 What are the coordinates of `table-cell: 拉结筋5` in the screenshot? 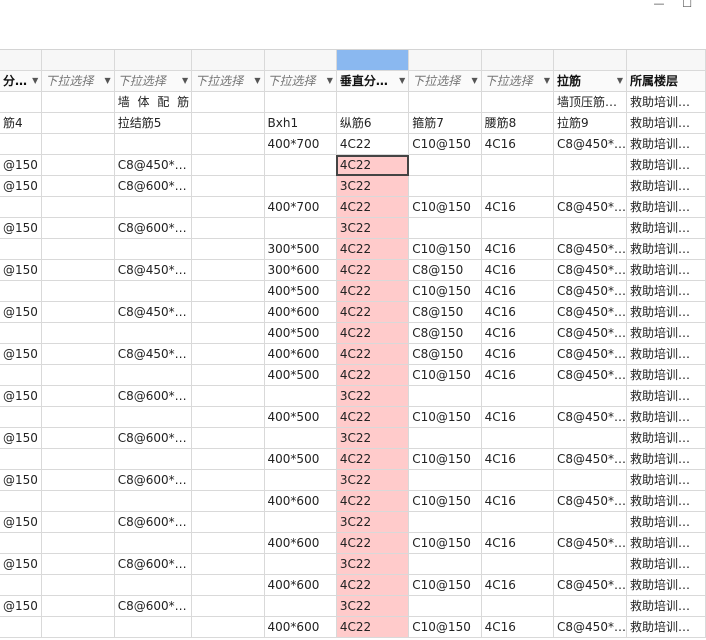 It's located at (153, 123).